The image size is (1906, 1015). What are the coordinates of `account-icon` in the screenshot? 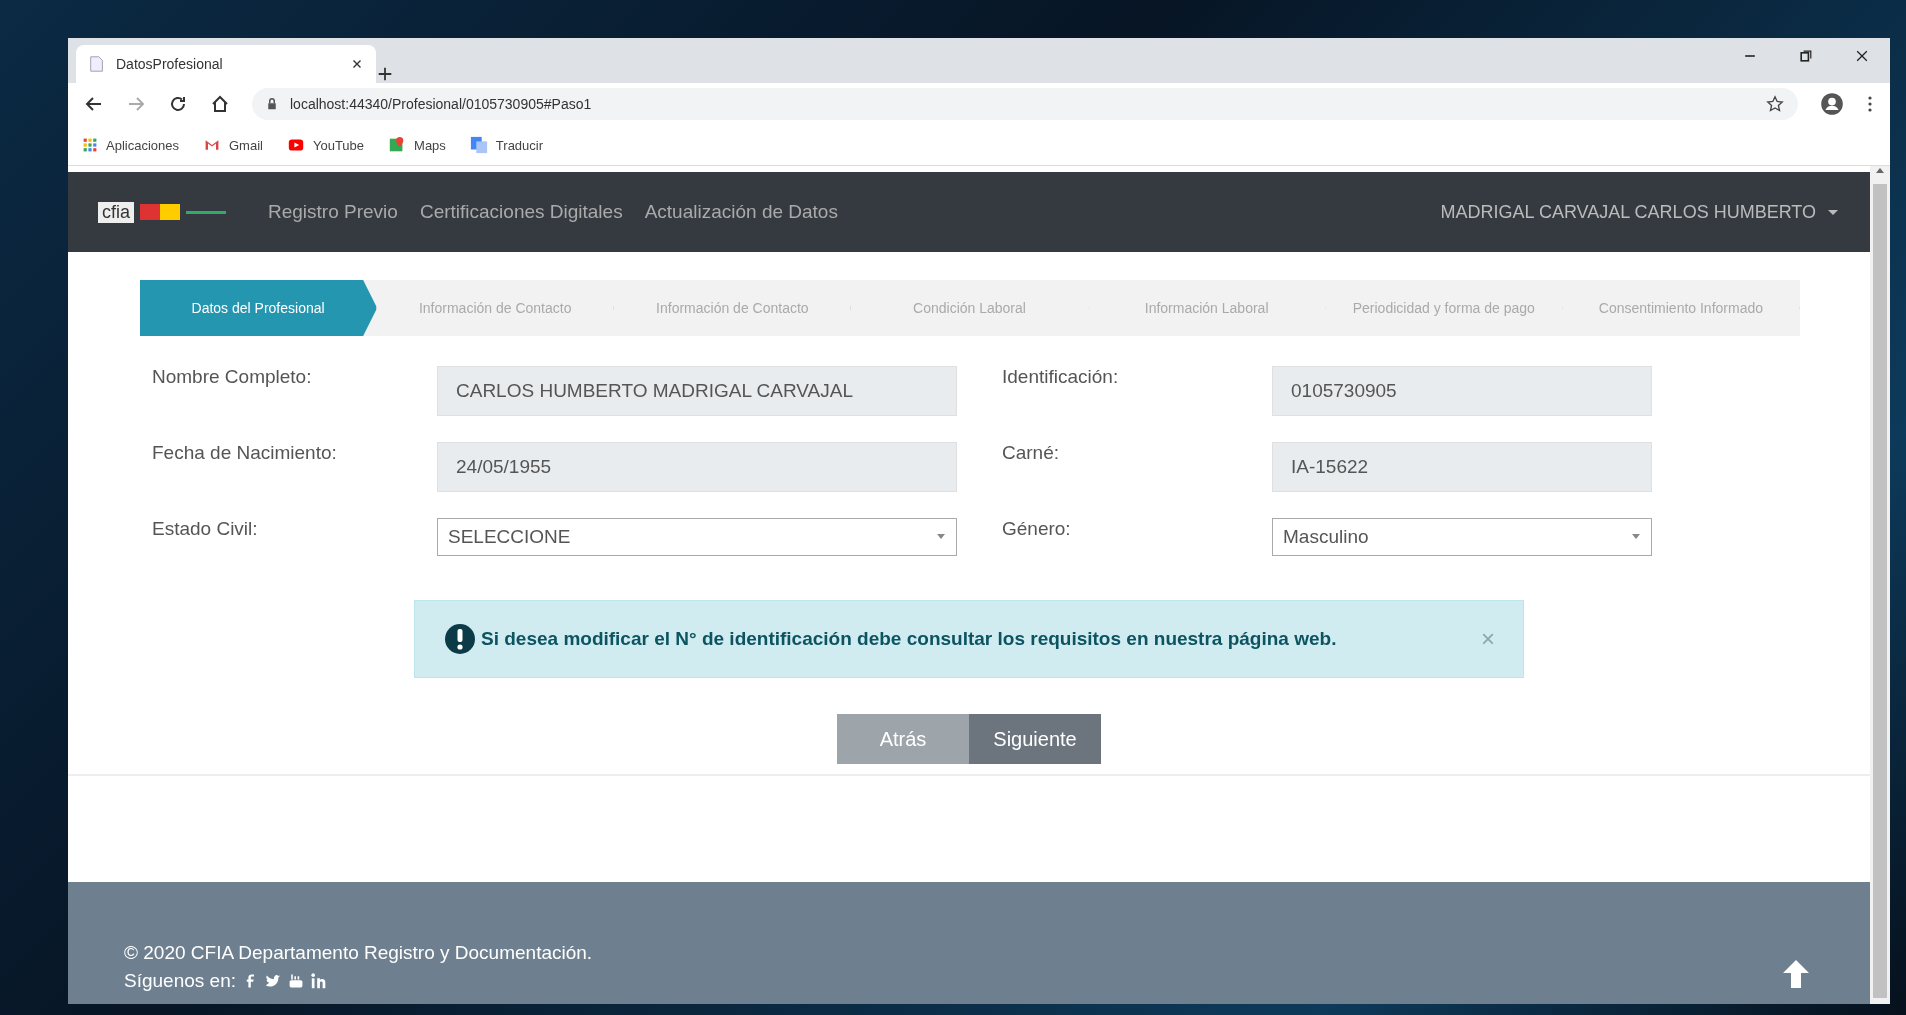 It's located at (1832, 104).